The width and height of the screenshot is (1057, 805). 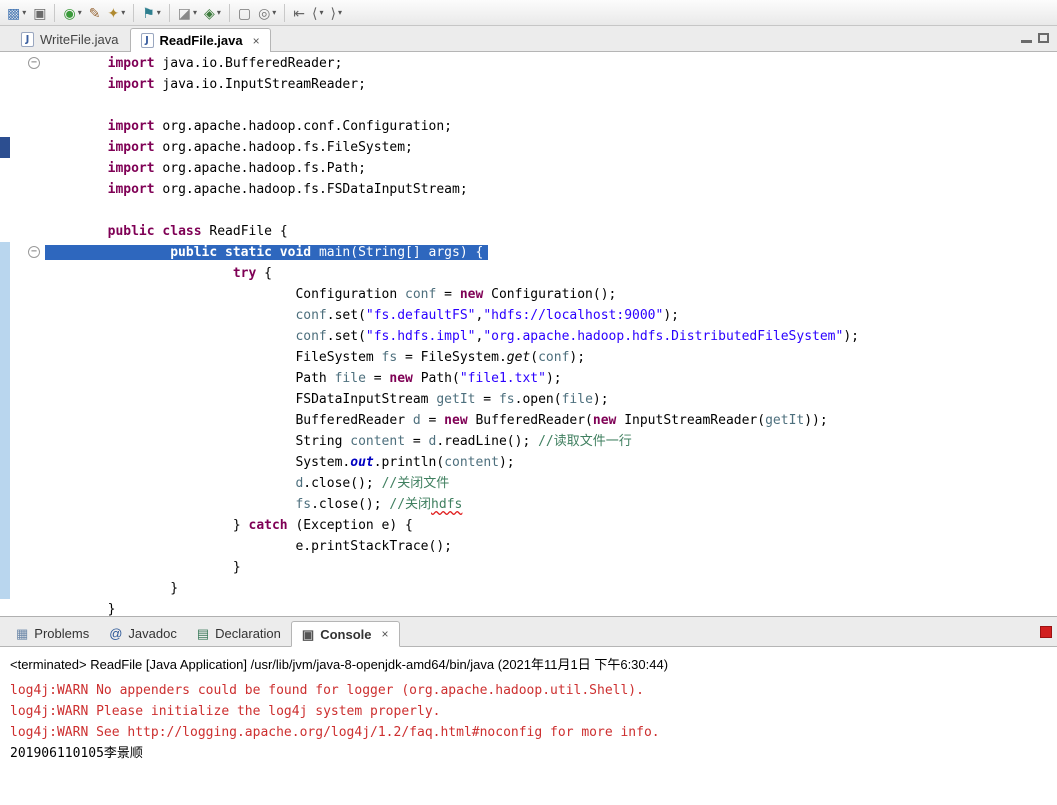 I want to click on selected-text: public static void main(String[] args) {, so click(x=267, y=252).